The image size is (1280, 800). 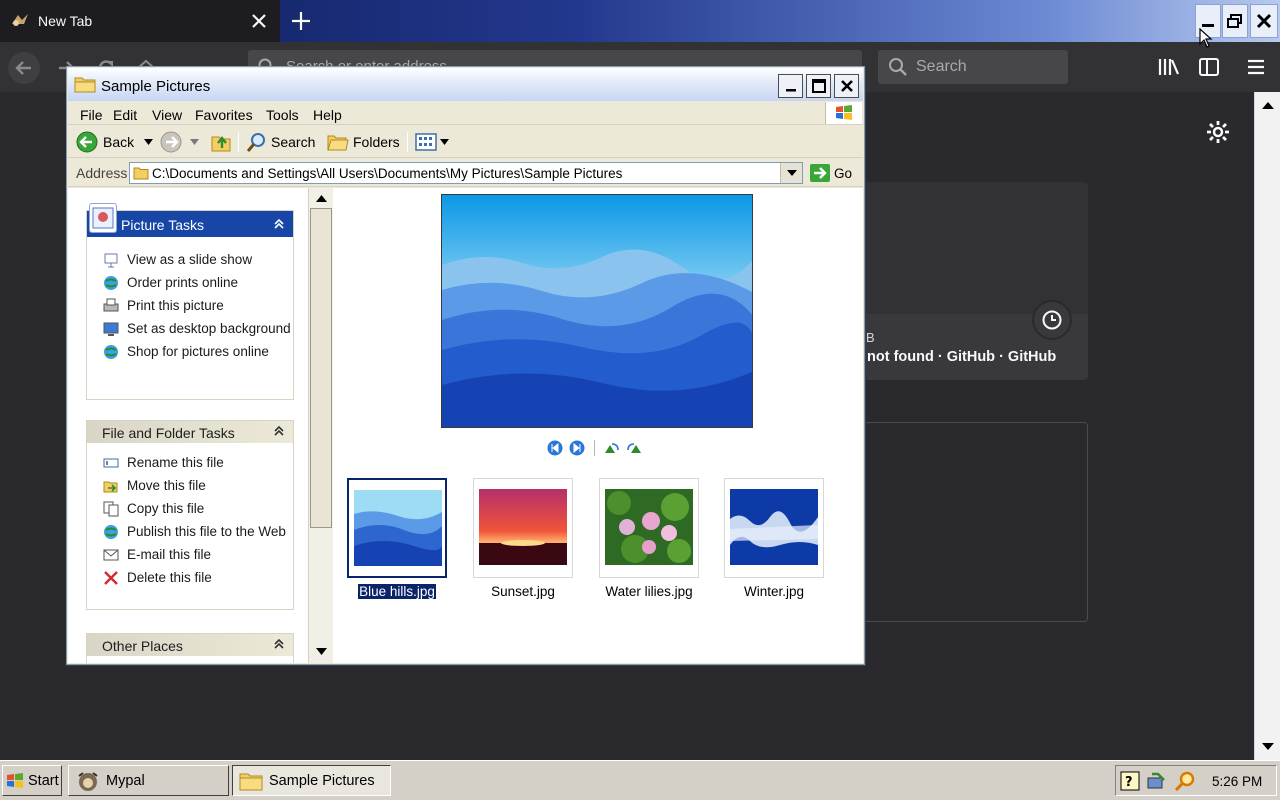 I want to click on address-dropdown-button, so click(x=791, y=173).